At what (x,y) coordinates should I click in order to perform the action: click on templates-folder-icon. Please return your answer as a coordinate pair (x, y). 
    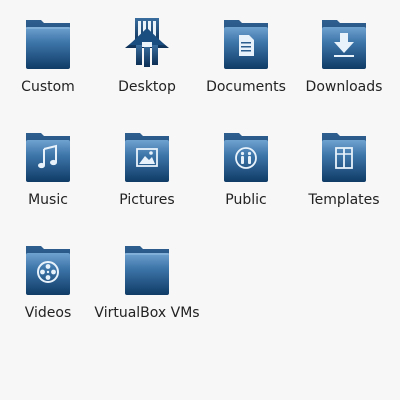
    Looking at the image, I should click on (344, 155).